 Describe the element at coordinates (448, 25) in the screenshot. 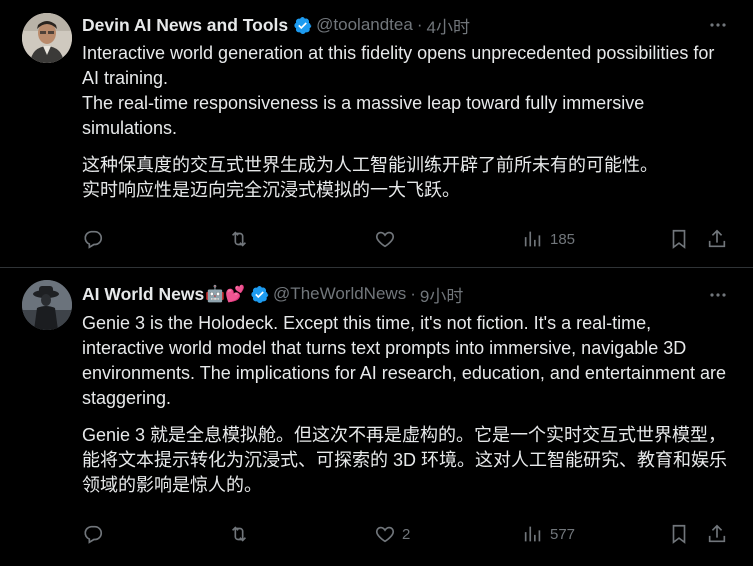

I see `timestamp: 4小时` at that location.